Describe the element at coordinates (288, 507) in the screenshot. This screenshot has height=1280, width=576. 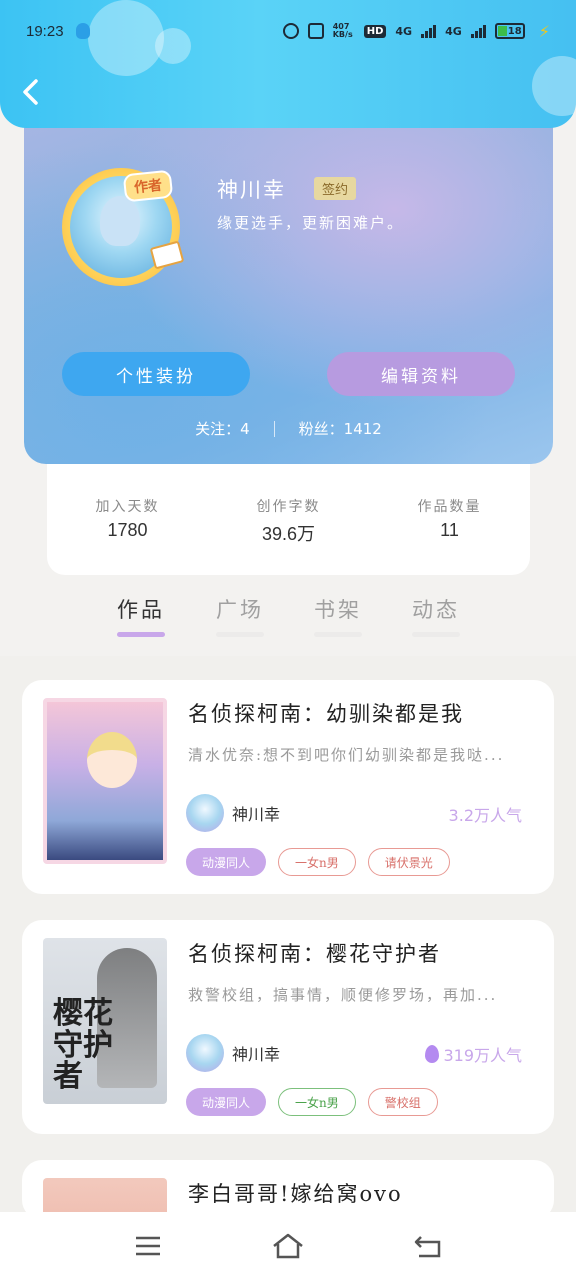
I see `stat-label: 创作字数` at that location.